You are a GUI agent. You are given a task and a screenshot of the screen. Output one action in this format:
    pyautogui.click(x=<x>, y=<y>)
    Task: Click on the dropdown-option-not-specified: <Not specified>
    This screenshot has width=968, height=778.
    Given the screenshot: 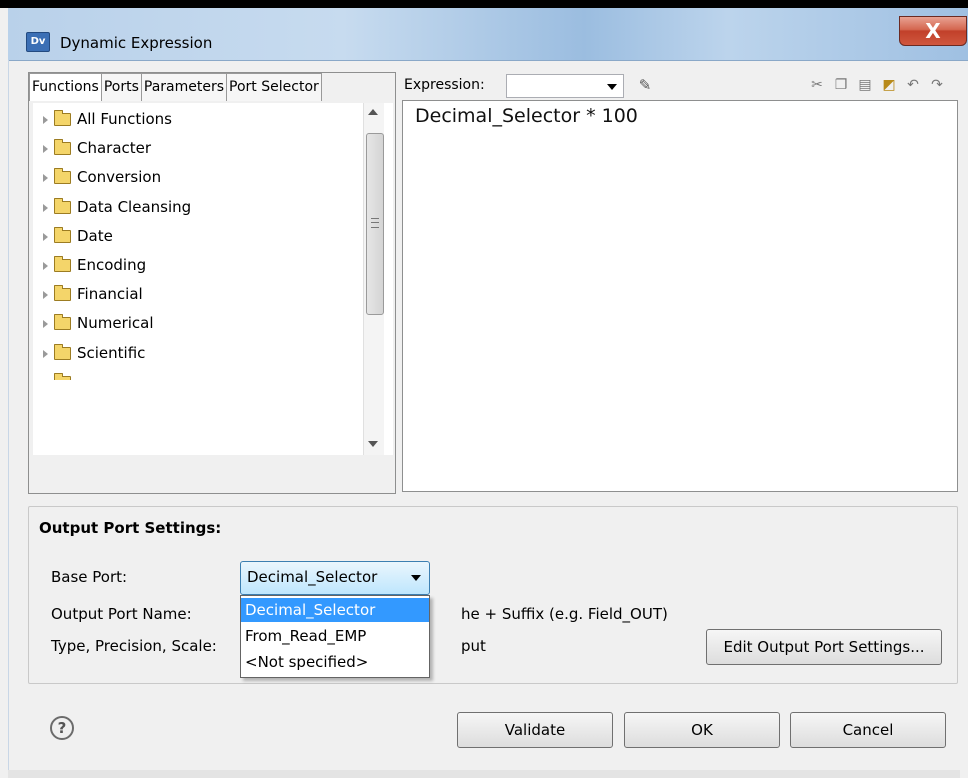 What is the action you would take?
    pyautogui.click(x=335, y=662)
    